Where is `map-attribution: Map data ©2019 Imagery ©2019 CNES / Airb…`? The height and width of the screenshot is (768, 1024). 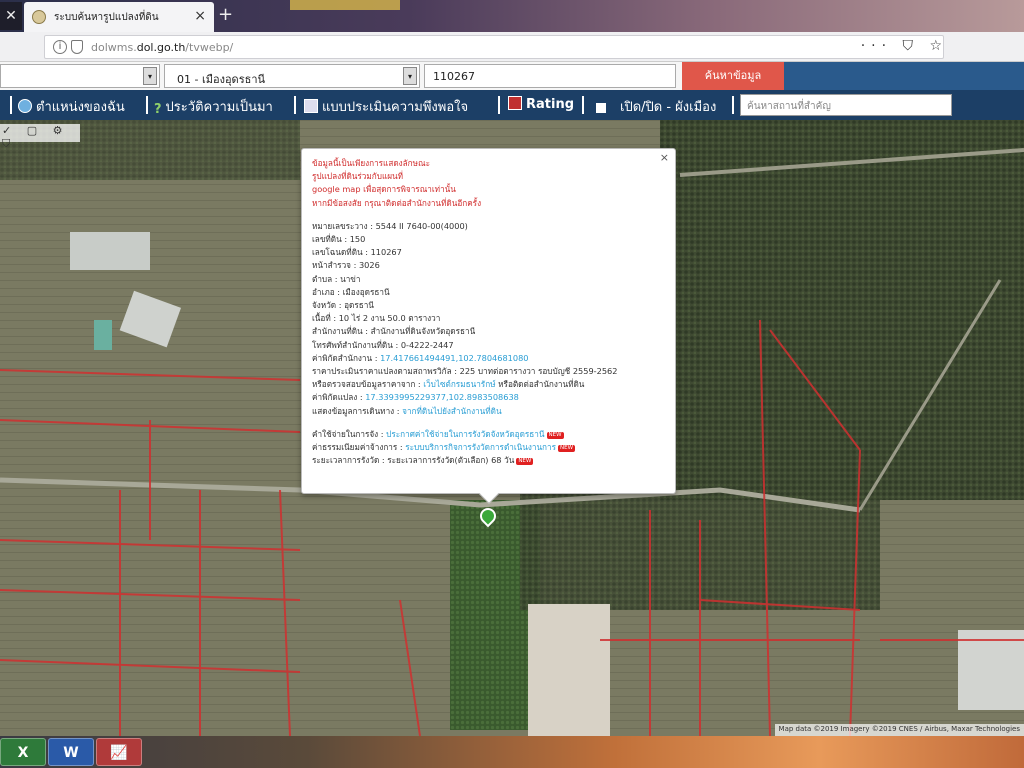
map-attribution: Map data ©2019 Imagery ©2019 CNES / Airb… is located at coordinates (899, 730).